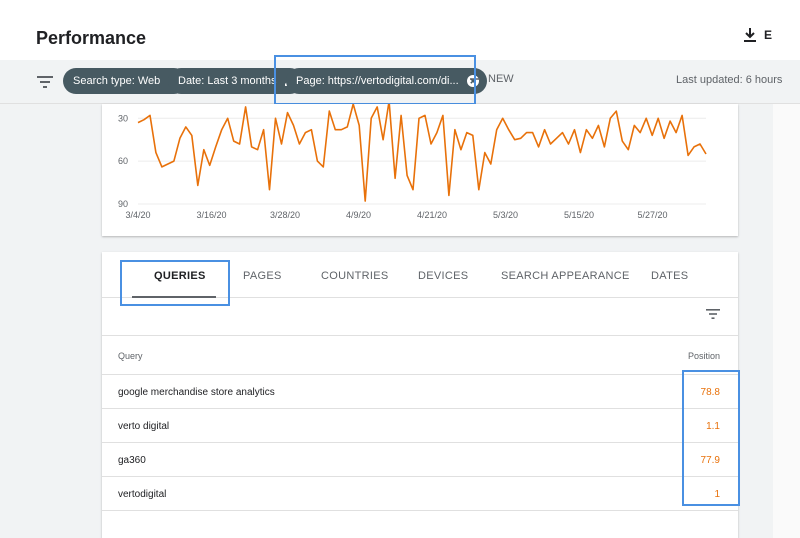  I want to click on position-cell: 1, so click(717, 494).